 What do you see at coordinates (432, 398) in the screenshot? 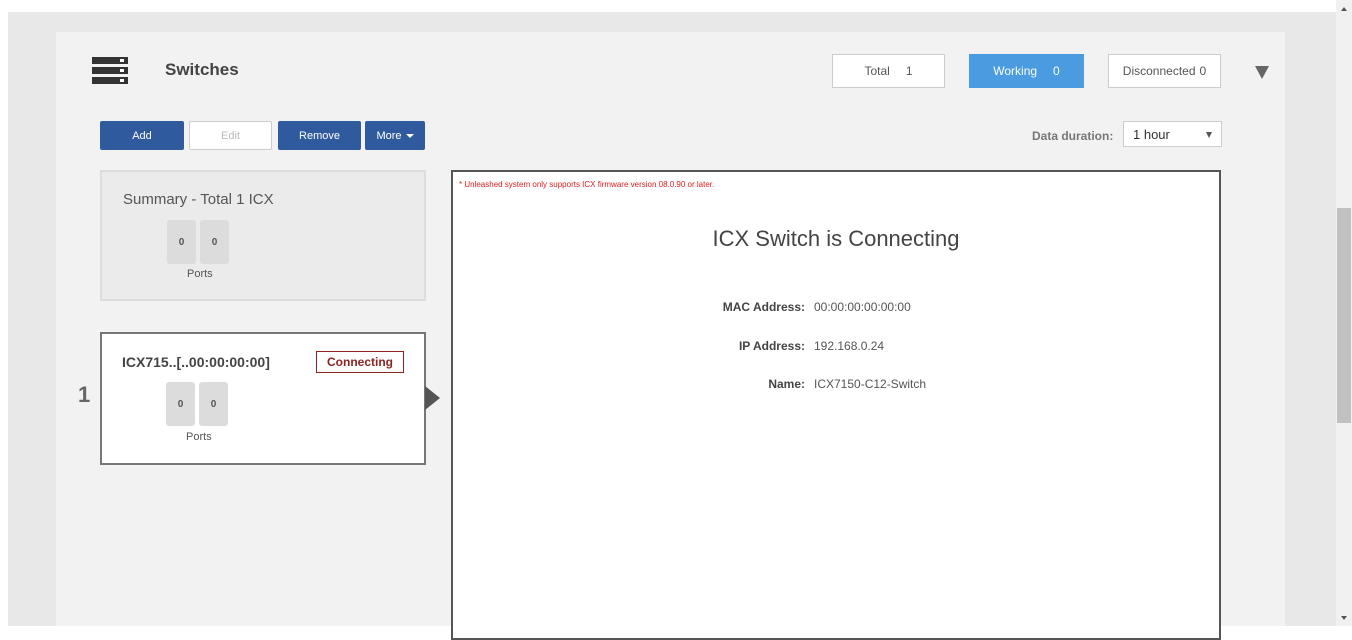
I see `selected-pointer-icon` at bounding box center [432, 398].